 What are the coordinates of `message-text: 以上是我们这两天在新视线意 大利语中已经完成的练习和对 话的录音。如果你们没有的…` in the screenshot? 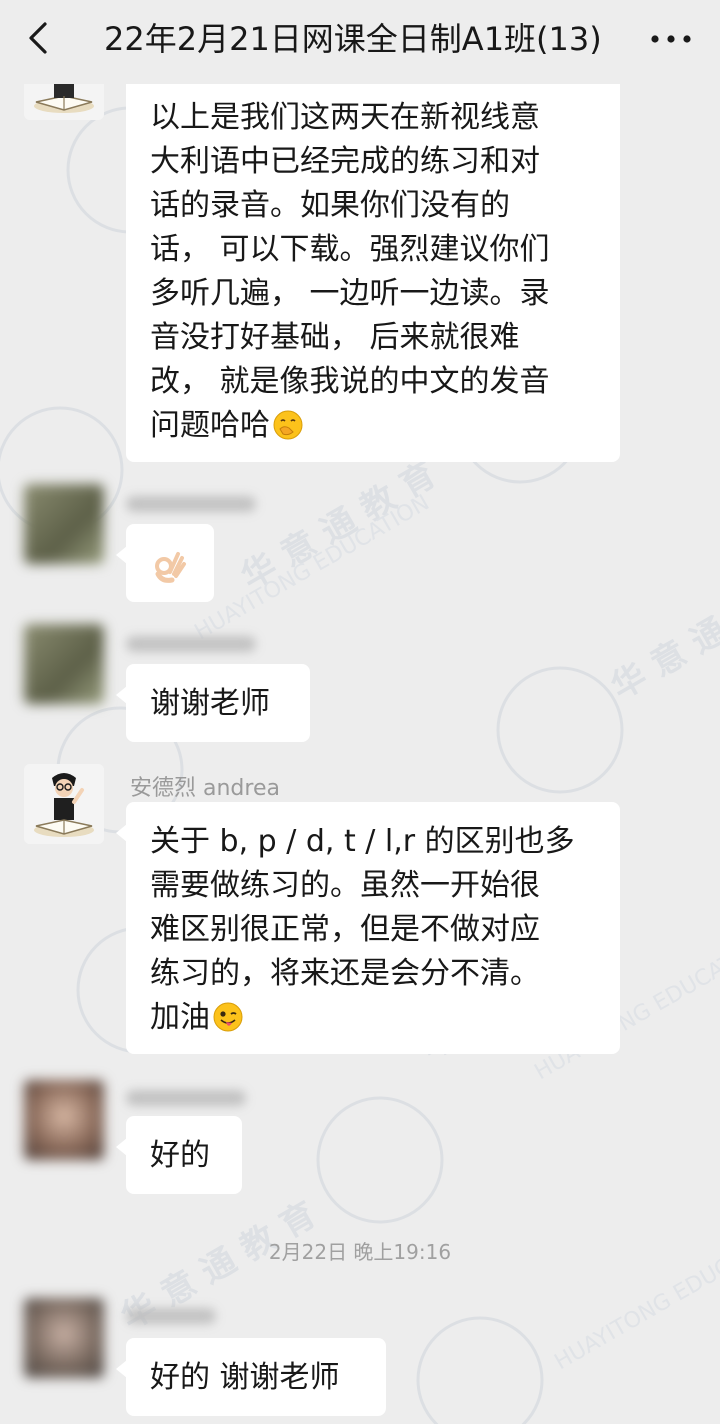 It's located at (350, 271).